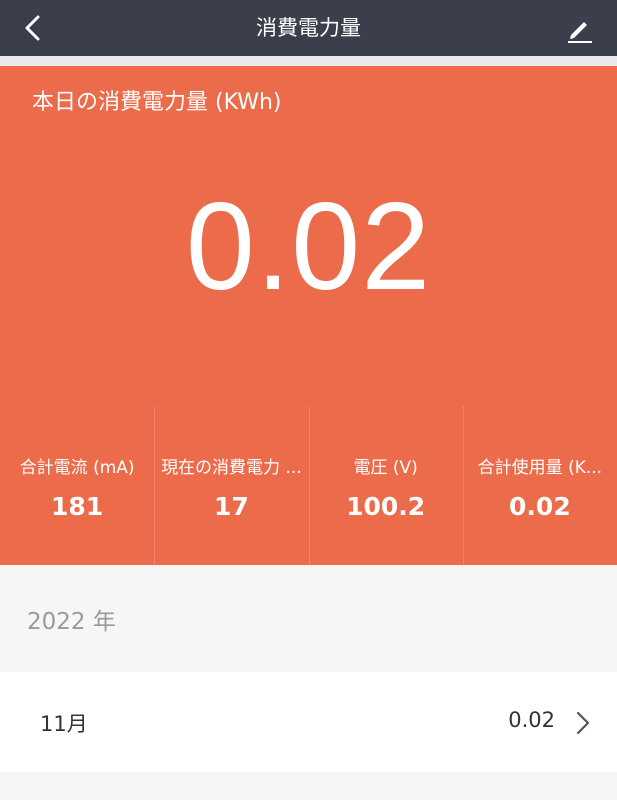 This screenshot has height=800, width=617. I want to click on header-divider, so click(308, 61).